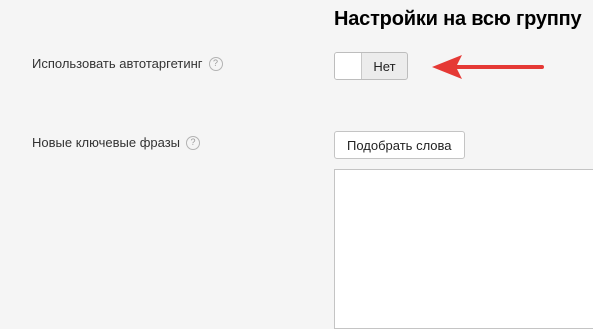  Describe the element at coordinates (106, 142) in the screenshot. I see `keywords-label: Новые ключевые фразы` at that location.